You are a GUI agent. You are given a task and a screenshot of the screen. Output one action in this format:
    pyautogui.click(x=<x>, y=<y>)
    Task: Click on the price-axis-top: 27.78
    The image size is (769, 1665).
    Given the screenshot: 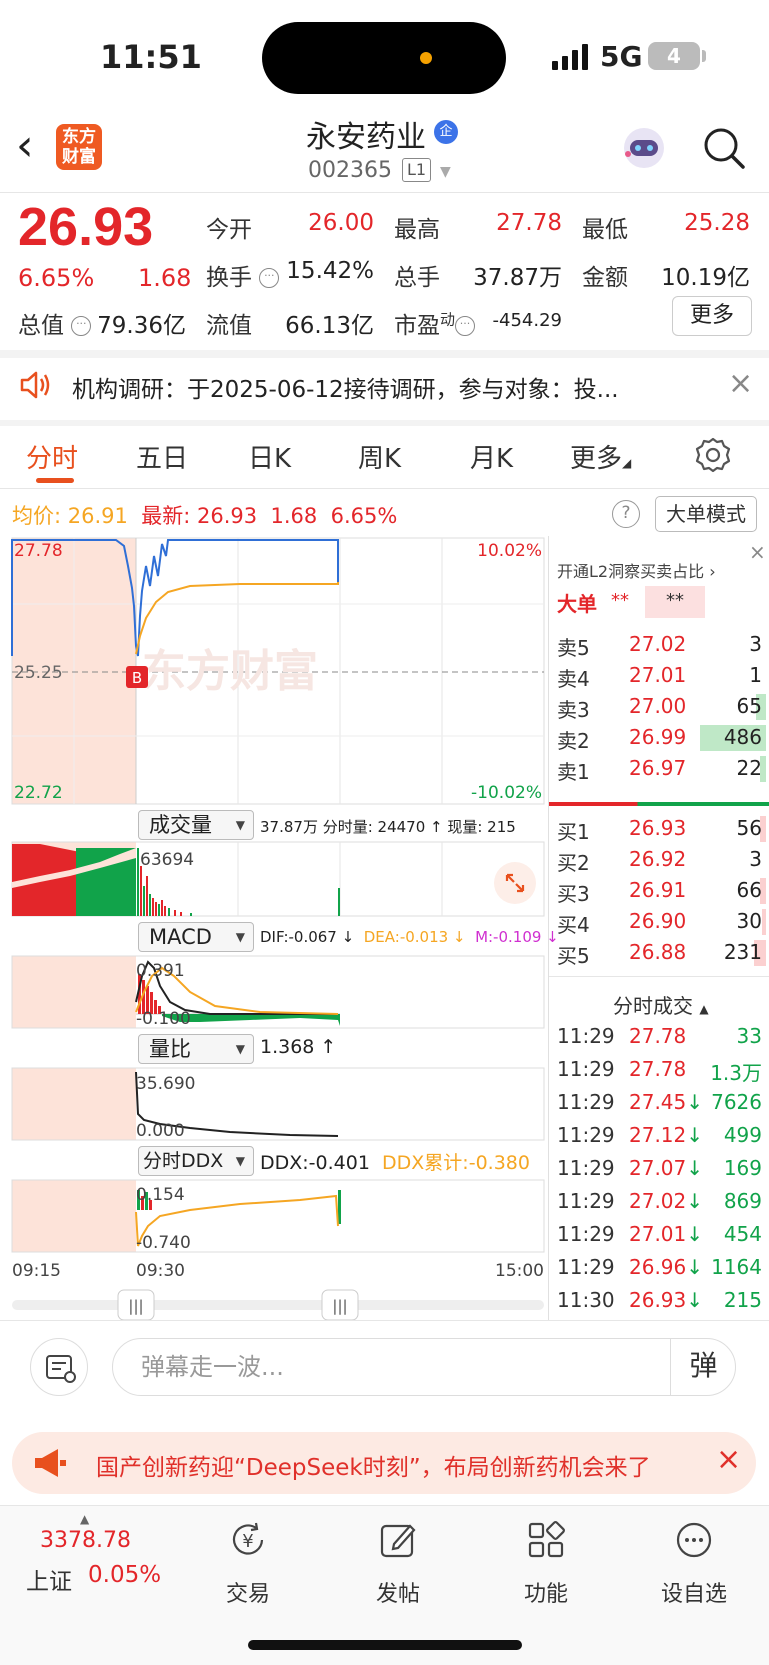 What is the action you would take?
    pyautogui.click(x=38, y=551)
    